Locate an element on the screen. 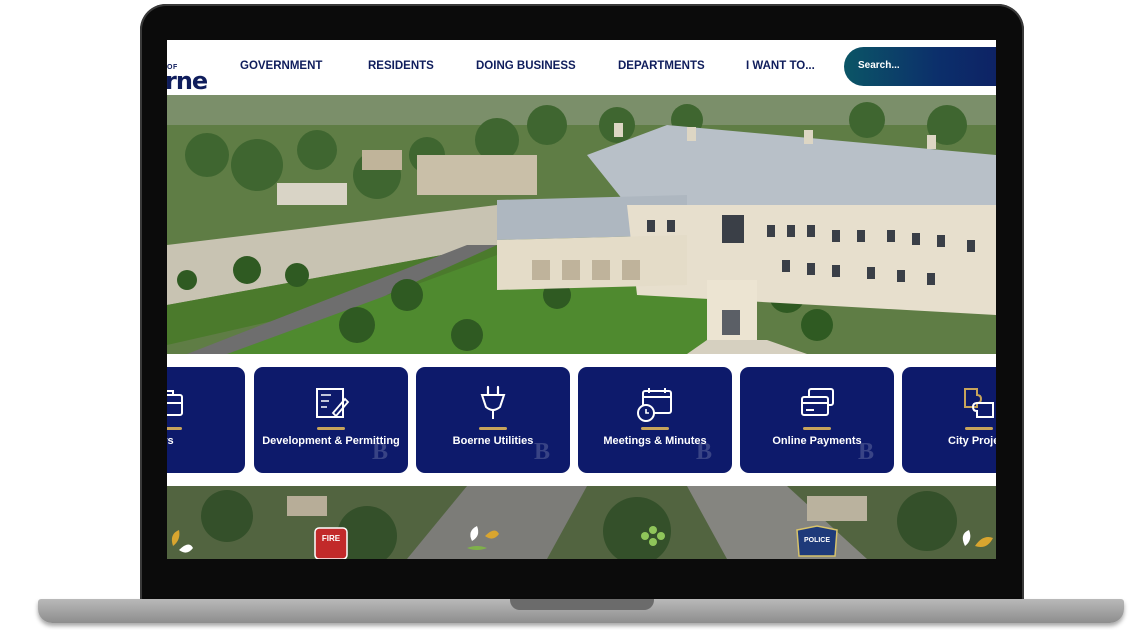 The width and height of the screenshot is (1130, 630). nav-government: GOVERNMENT is located at coordinates (281, 66).